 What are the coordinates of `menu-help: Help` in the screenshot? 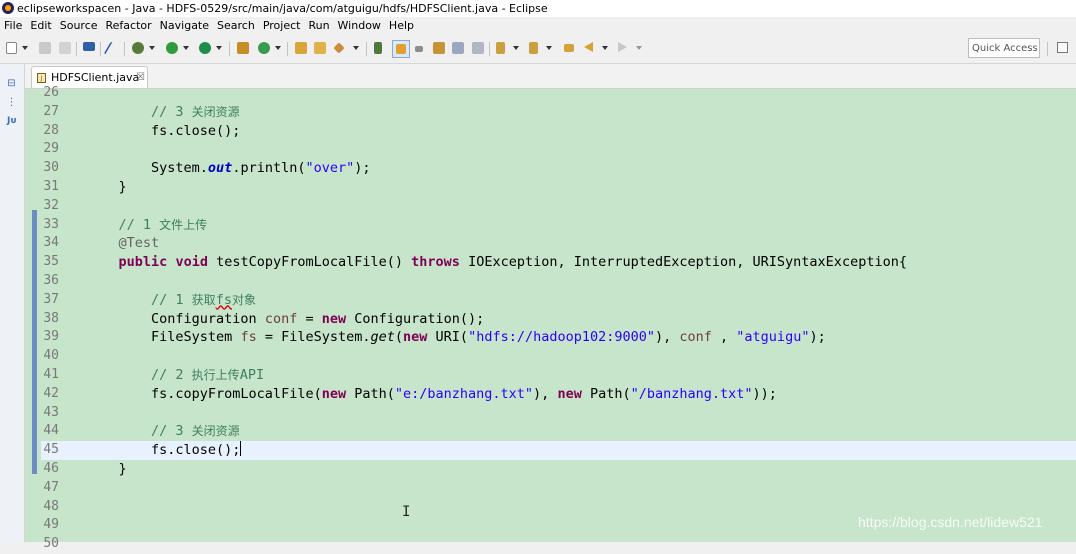 It's located at (401, 25).